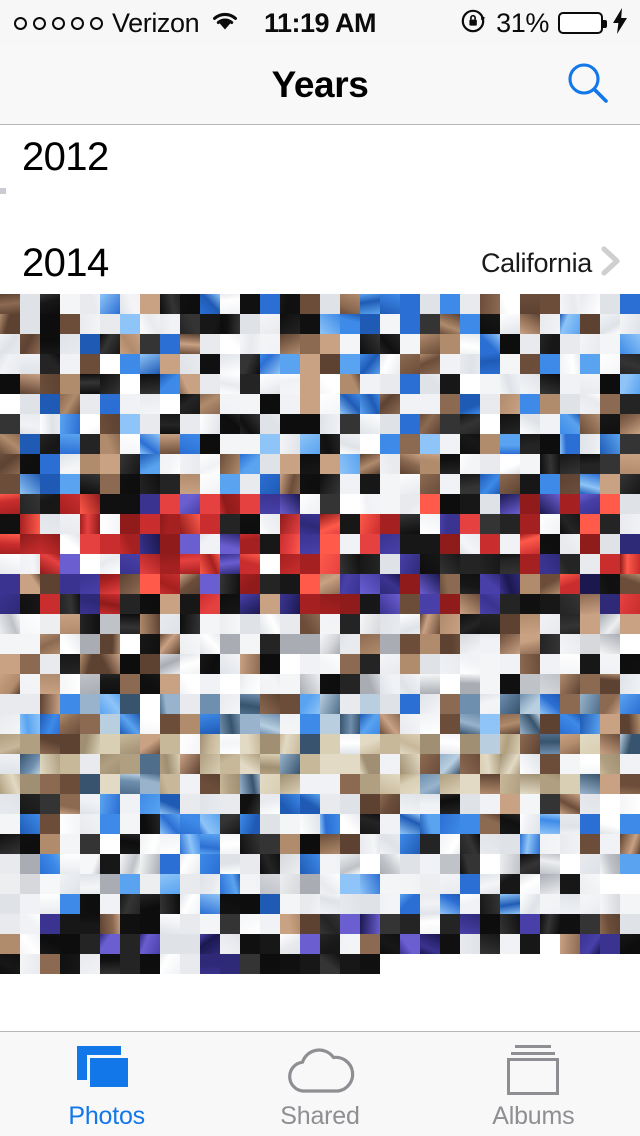 This screenshot has height=1136, width=640. I want to click on tab-shared: Shared, so click(319, 1084).